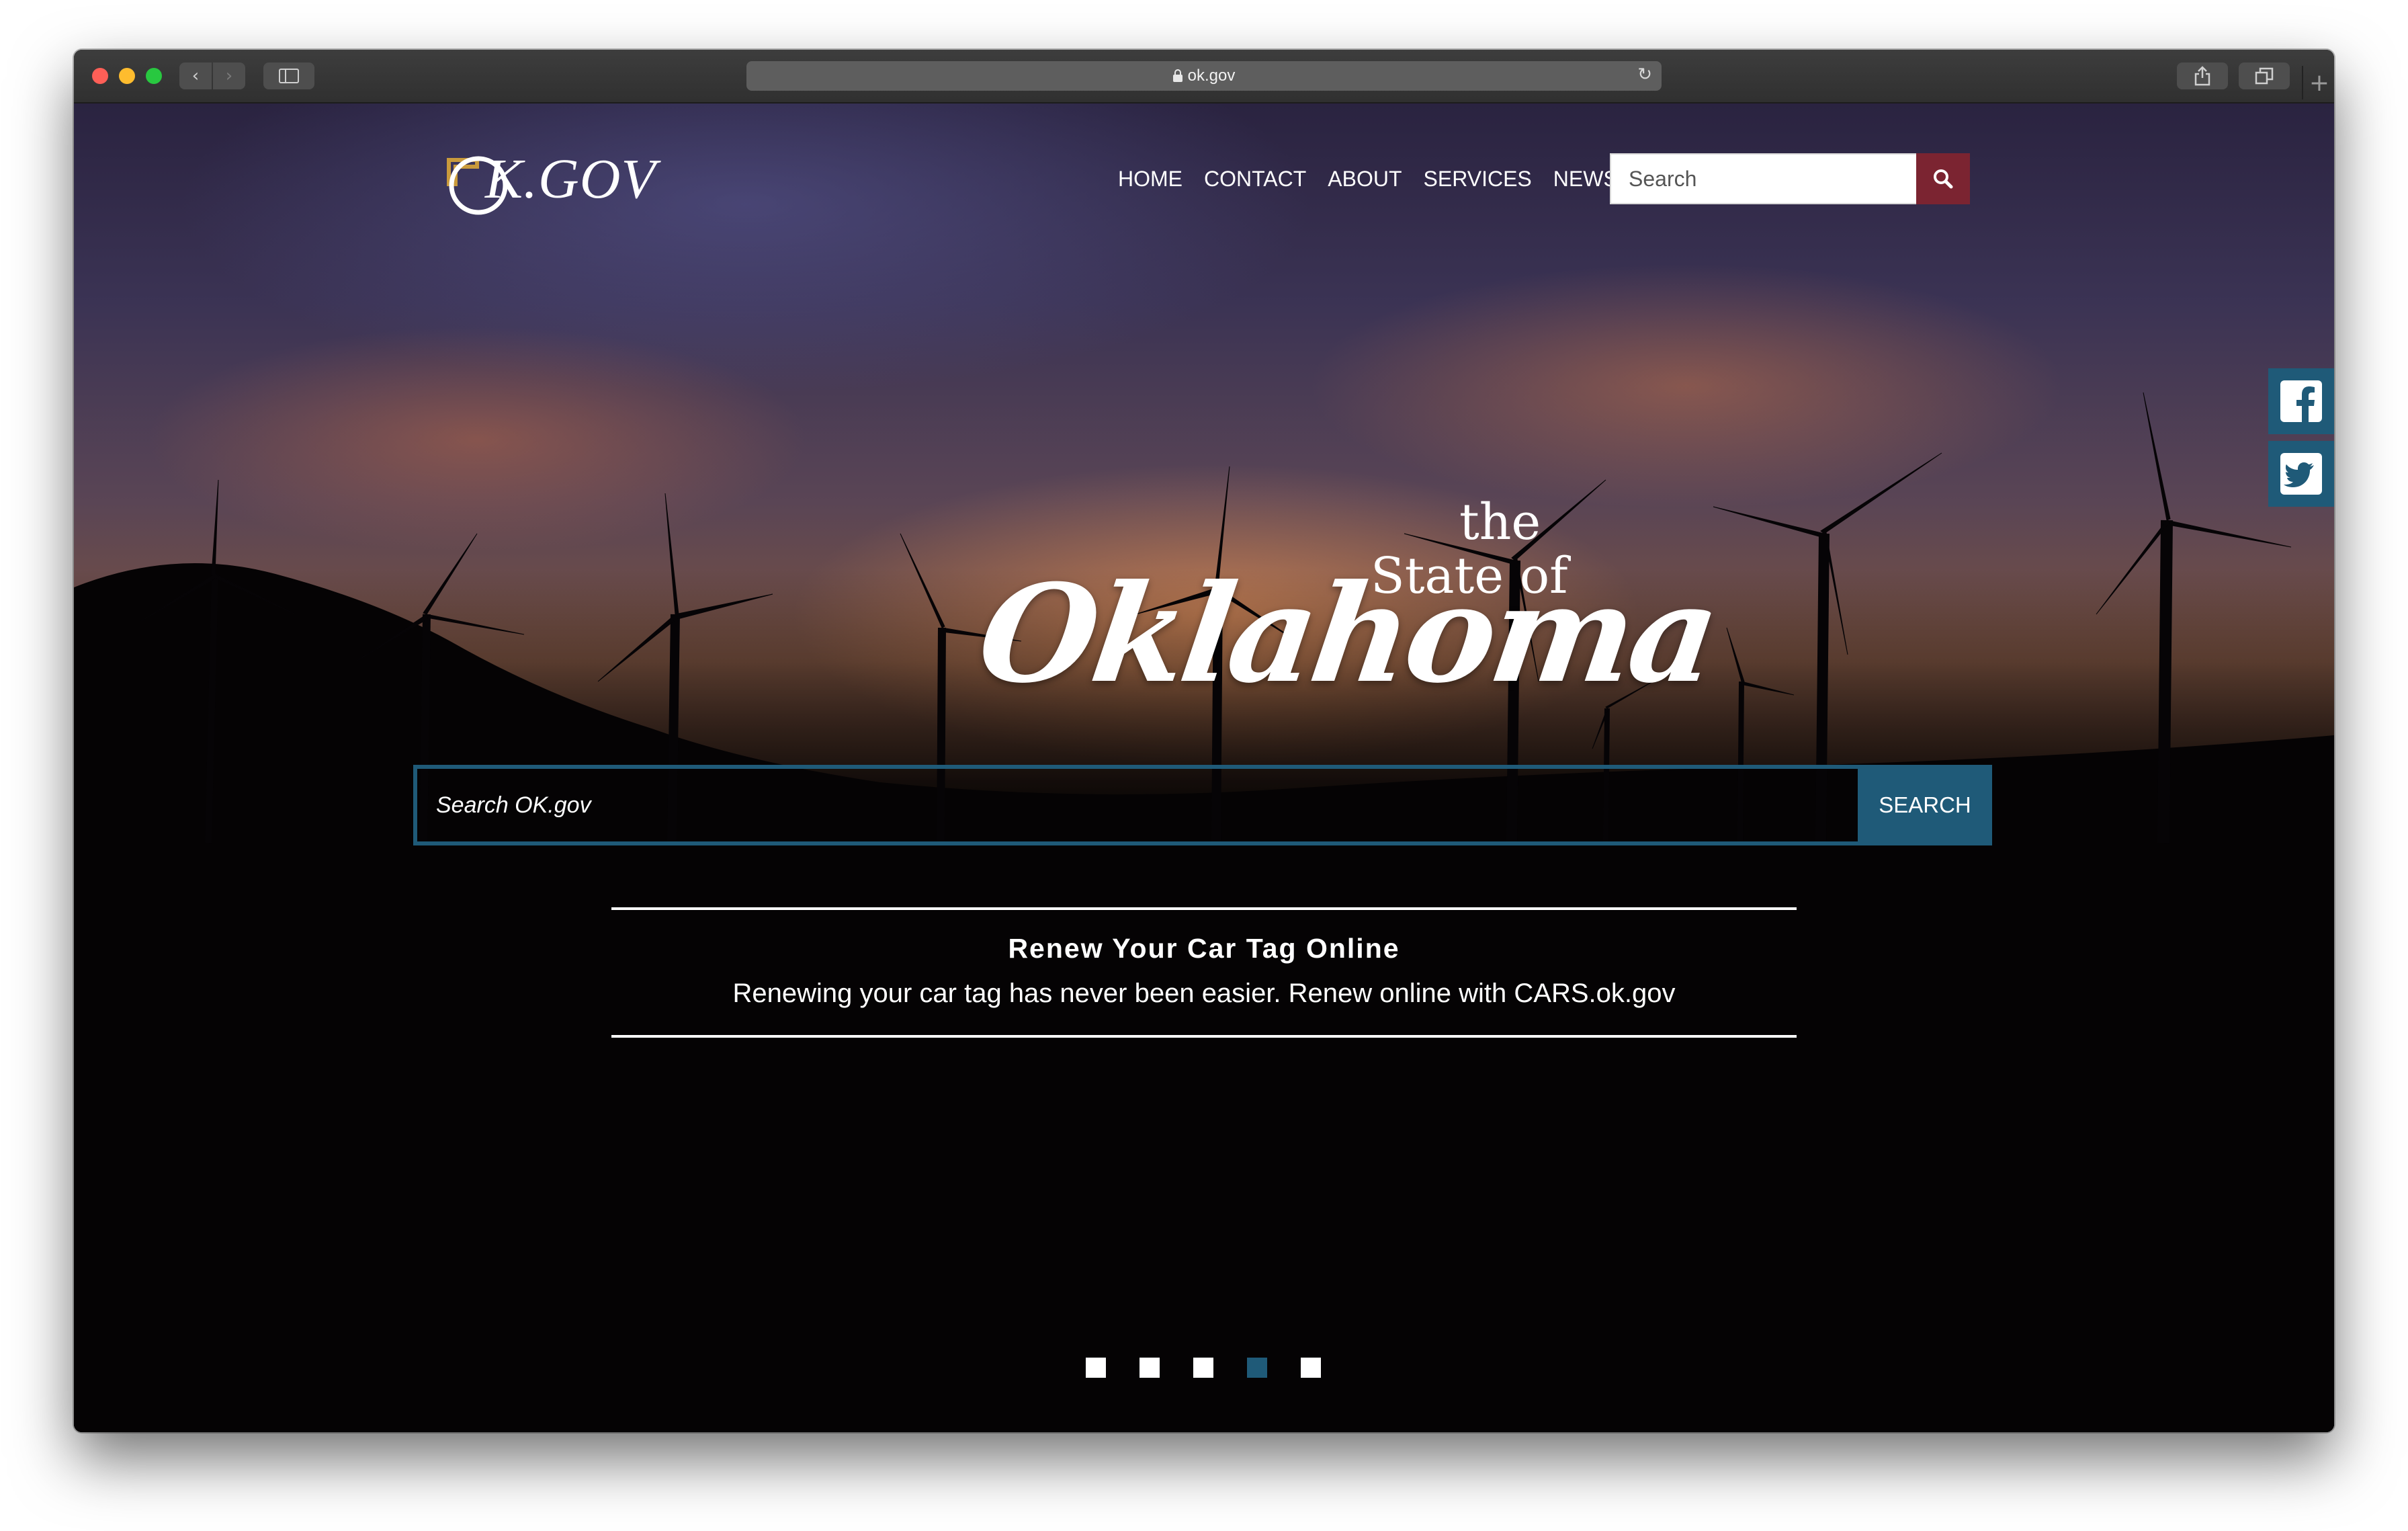 The width and height of the screenshot is (2408, 1531). Describe the element at coordinates (1177, 76) in the screenshot. I see `lock-icon` at that location.